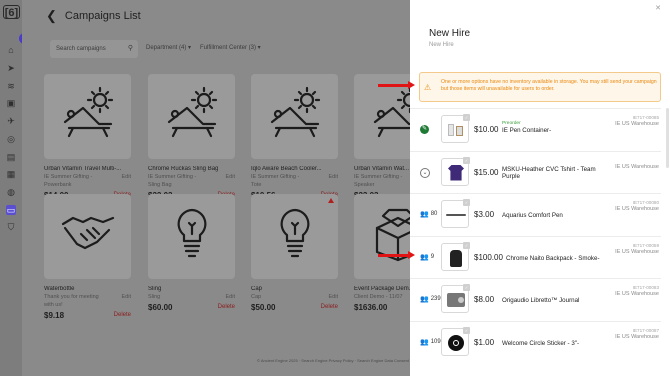 Image resolution: width=670 pixels, height=376 pixels. I want to click on send-icon: ➤, so click(11, 68).